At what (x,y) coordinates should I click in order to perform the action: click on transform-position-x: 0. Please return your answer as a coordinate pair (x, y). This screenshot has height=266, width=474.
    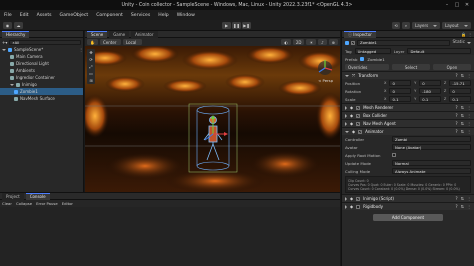
    Looking at the image, I should click on (400, 83).